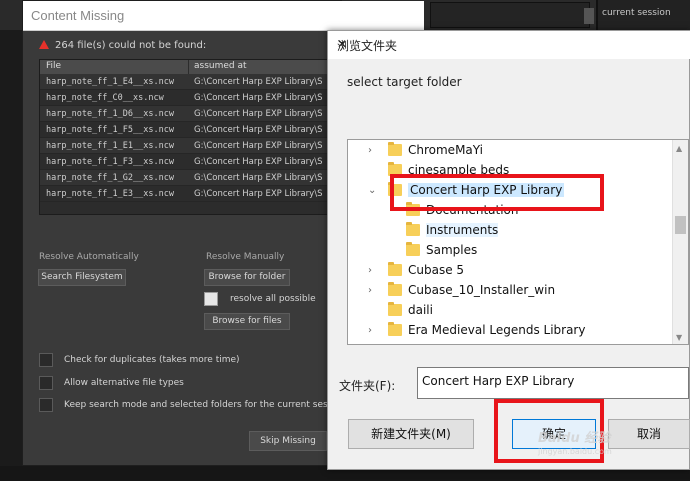  What do you see at coordinates (110, 114) in the screenshot?
I see `file-name-cell: harp_note_ff_1_D6__xs.ncw` at bounding box center [110, 114].